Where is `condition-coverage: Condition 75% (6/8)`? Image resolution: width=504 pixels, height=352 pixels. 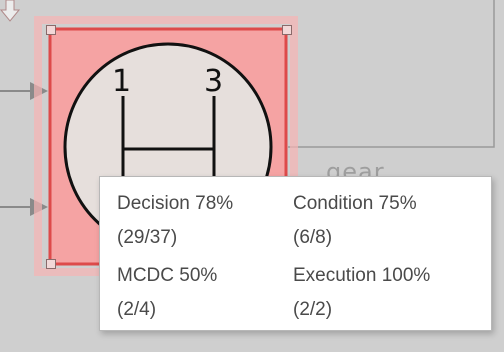
condition-coverage: Condition 75% (6/8) is located at coordinates (380, 221).